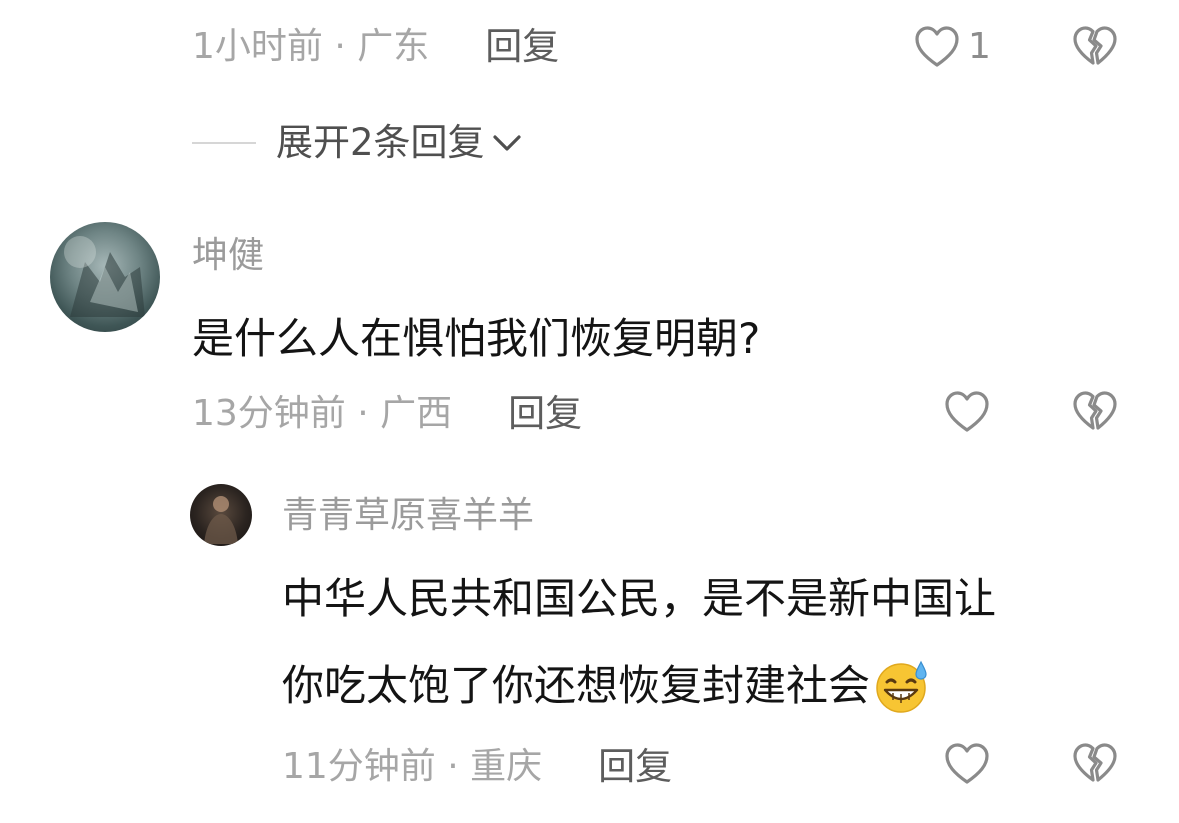  What do you see at coordinates (311, 46) in the screenshot?
I see `comment-meta: 1小时前 · 广东` at bounding box center [311, 46].